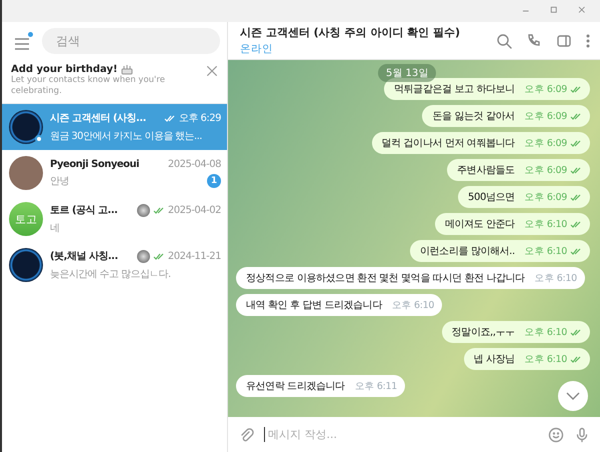 The image size is (600, 452). What do you see at coordinates (376, 386) in the screenshot?
I see `message-time: 오후 6:11` at bounding box center [376, 386].